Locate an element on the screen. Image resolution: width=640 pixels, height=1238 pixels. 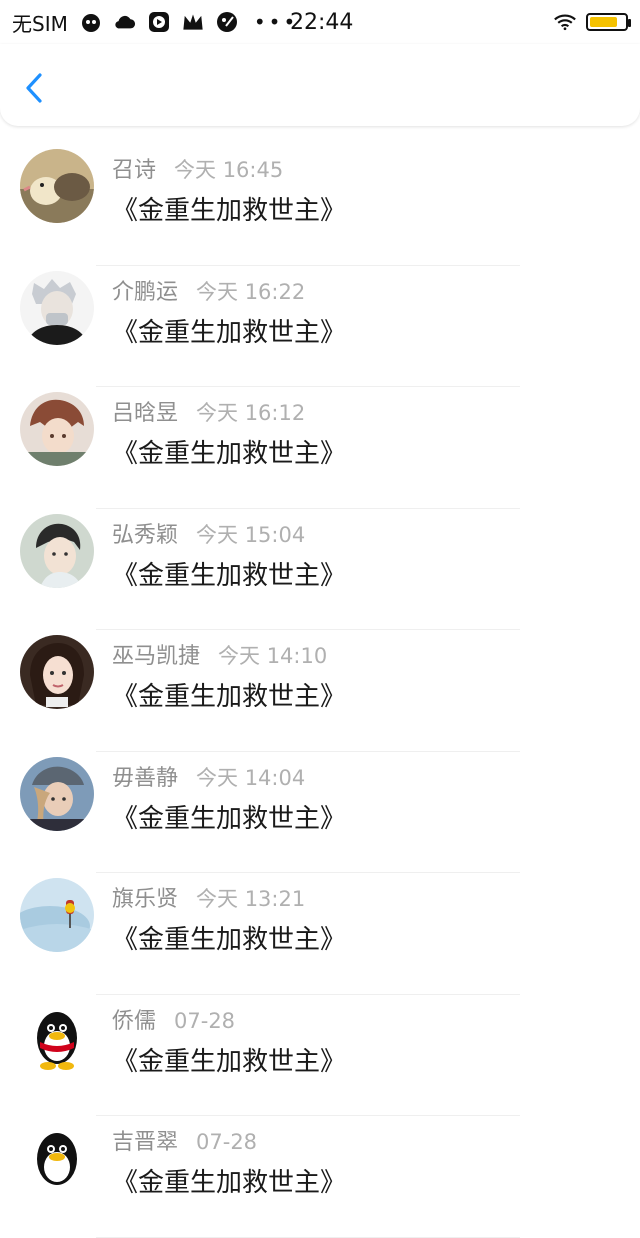
status-bar: 无SIM ••• 22:44 is located at coordinates (320, 22).